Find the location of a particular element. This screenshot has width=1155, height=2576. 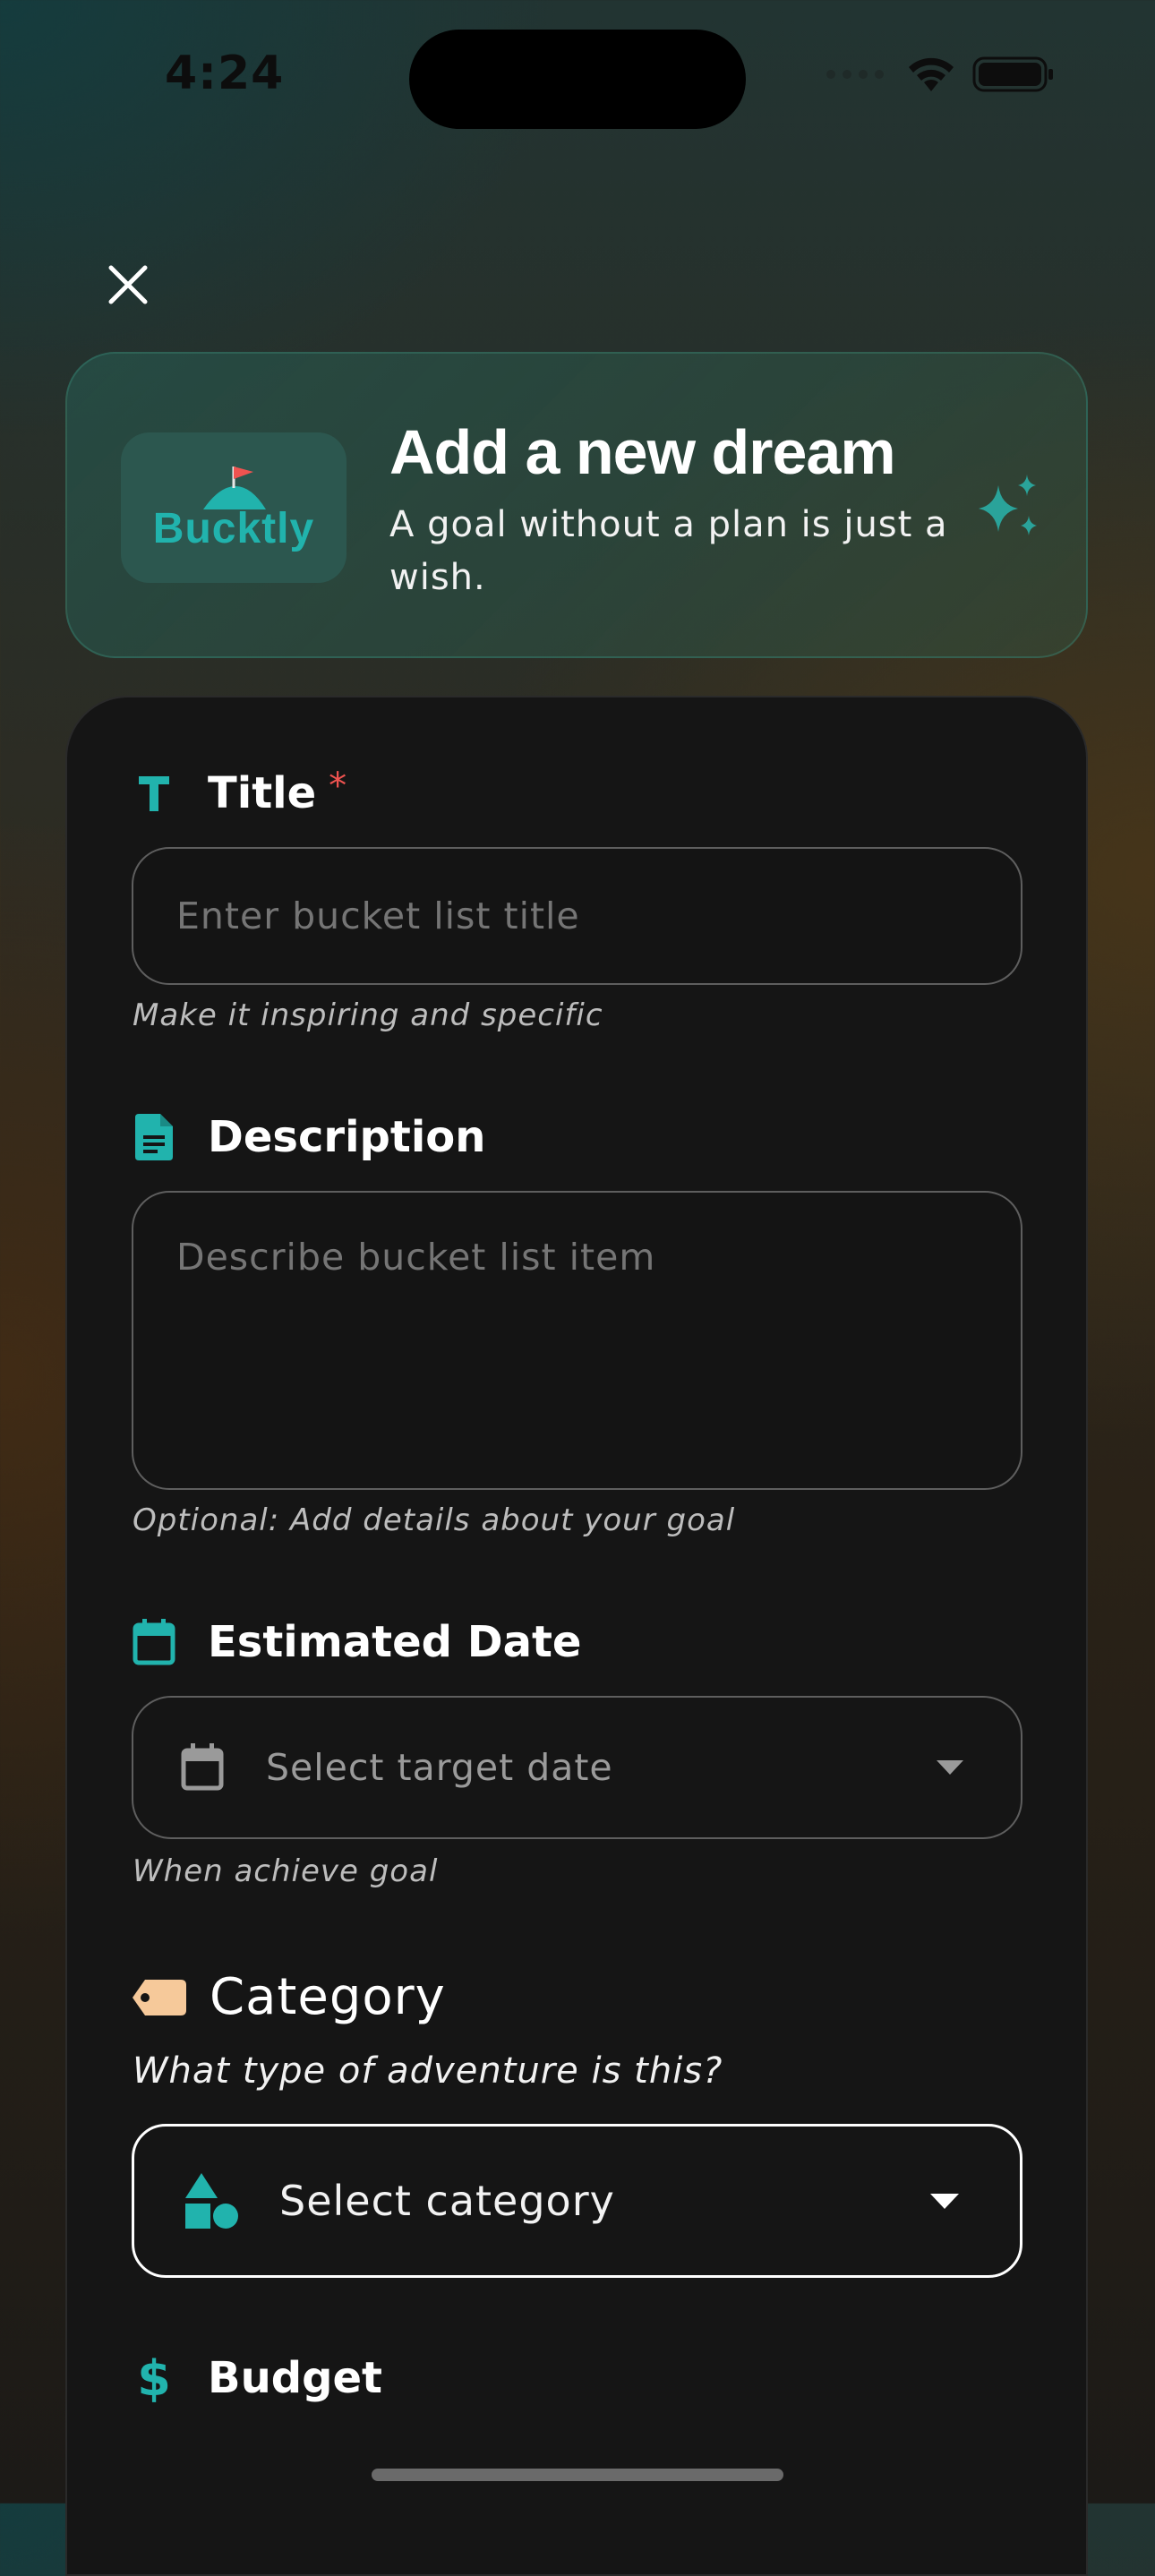

home-indicator is located at coordinates (577, 2475).